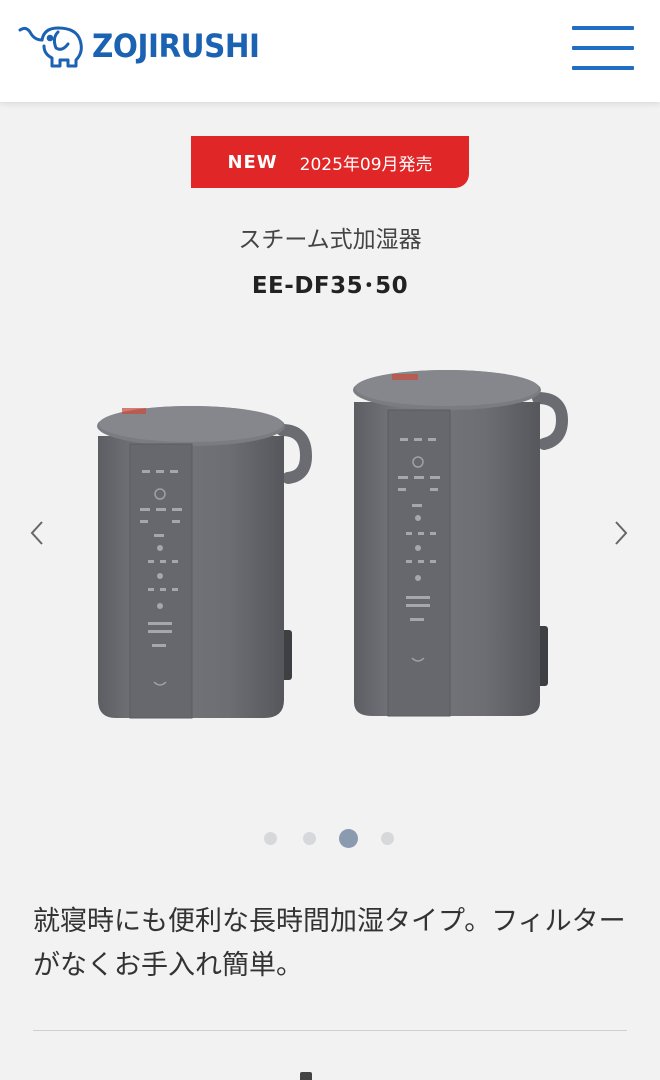 This screenshot has height=1080, width=660. I want to click on hamburger-menu-icon, so click(603, 49).